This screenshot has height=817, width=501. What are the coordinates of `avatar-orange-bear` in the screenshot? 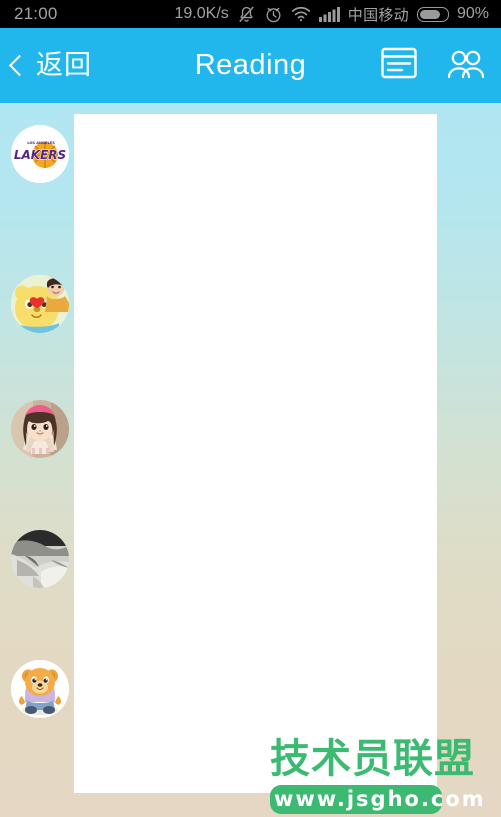 It's located at (40, 689).